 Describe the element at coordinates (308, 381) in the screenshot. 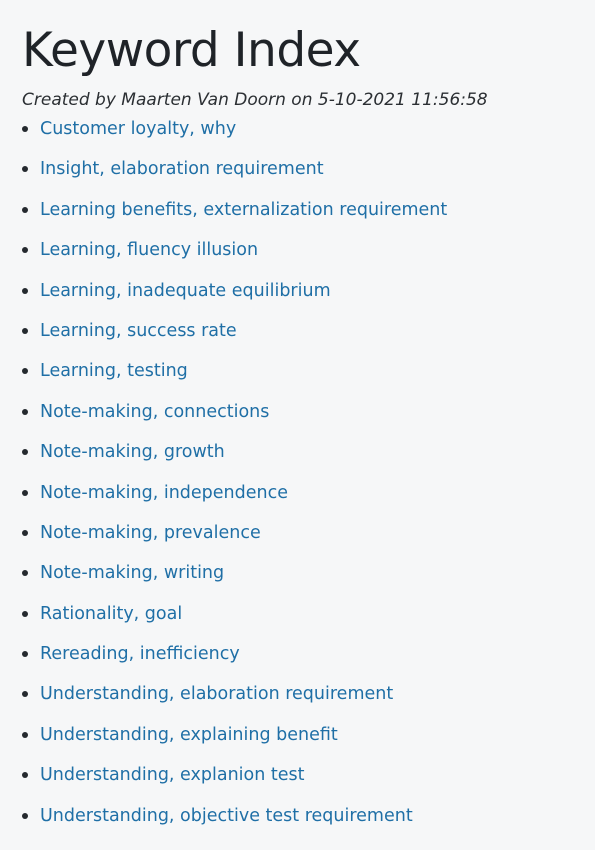

I see `list-item: Learning, testing` at that location.